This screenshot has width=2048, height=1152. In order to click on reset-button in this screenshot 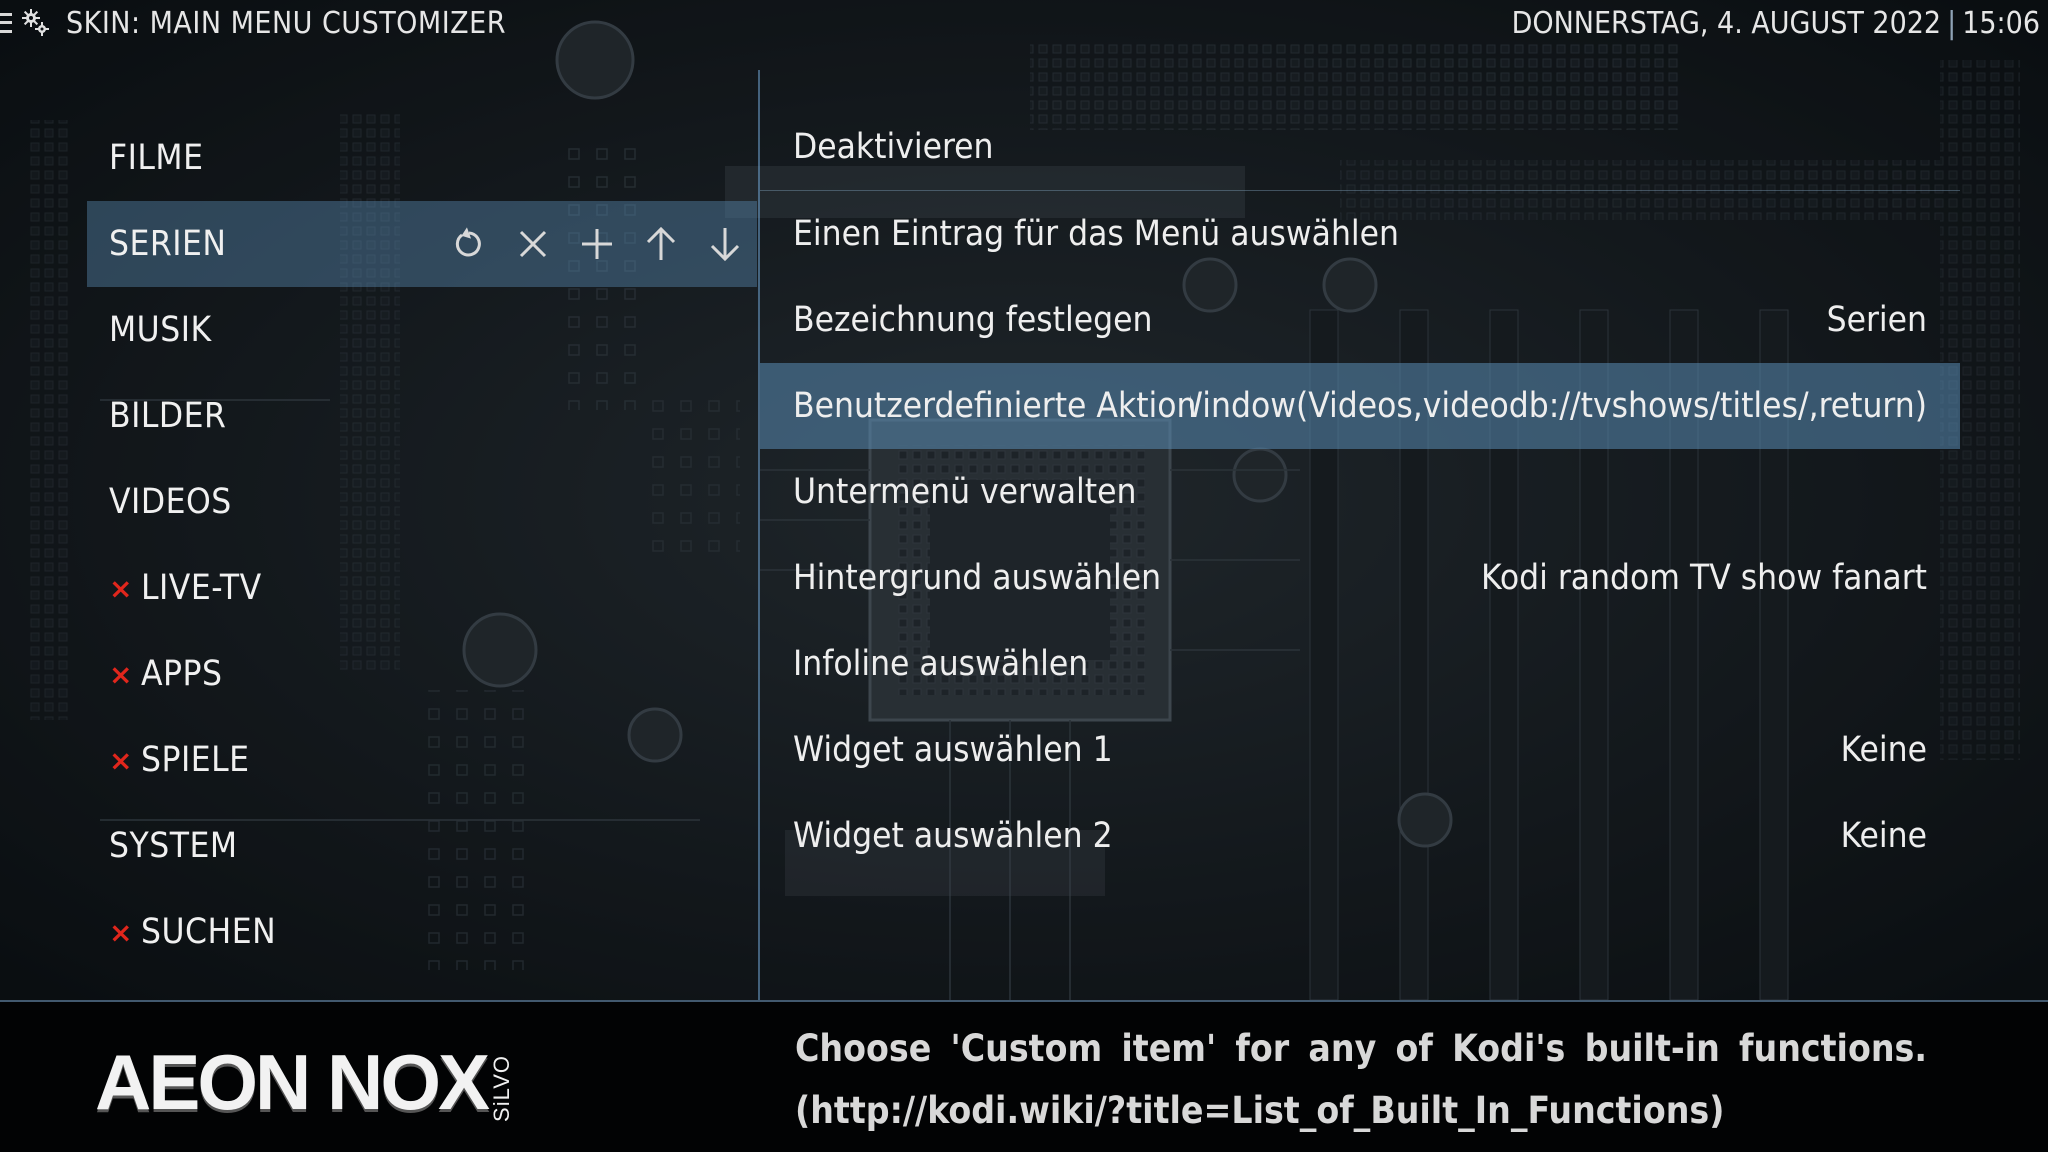, I will do `click(469, 244)`.